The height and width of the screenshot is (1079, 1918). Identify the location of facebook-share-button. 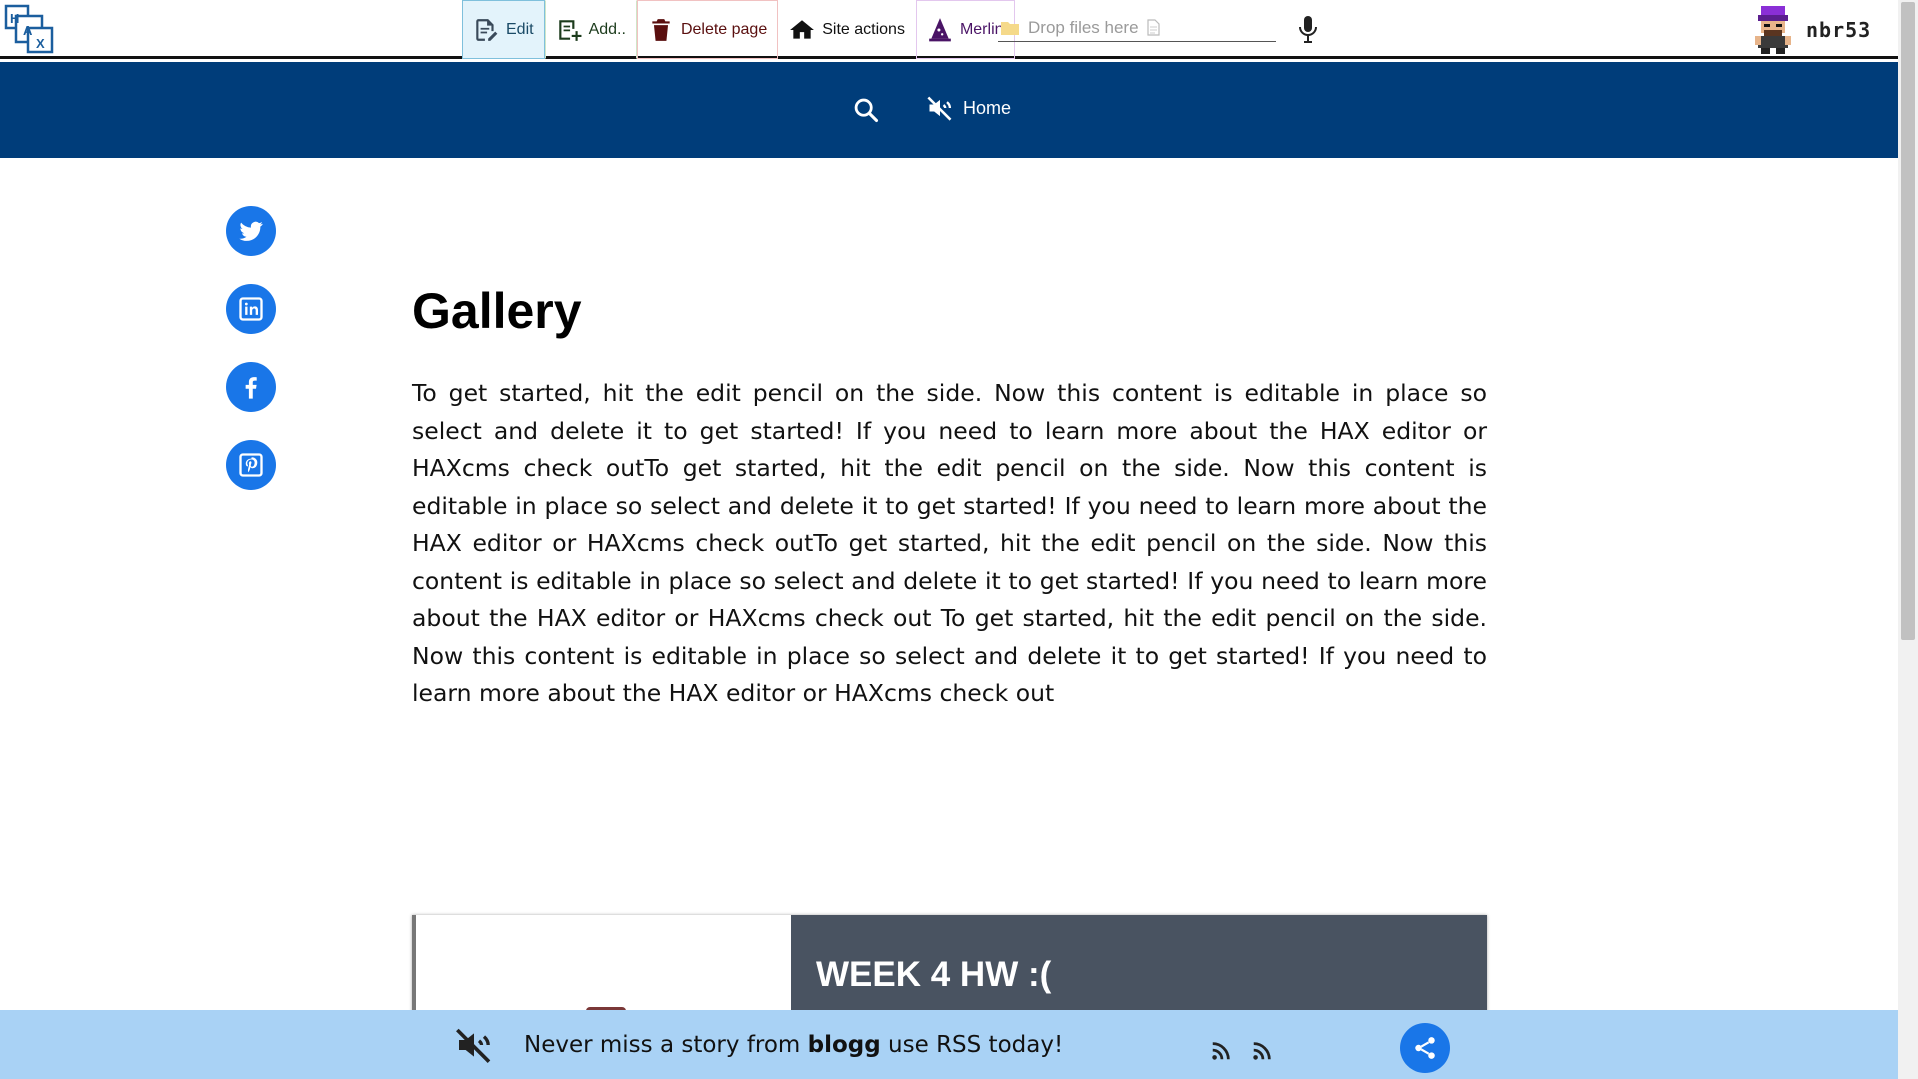
(251, 387).